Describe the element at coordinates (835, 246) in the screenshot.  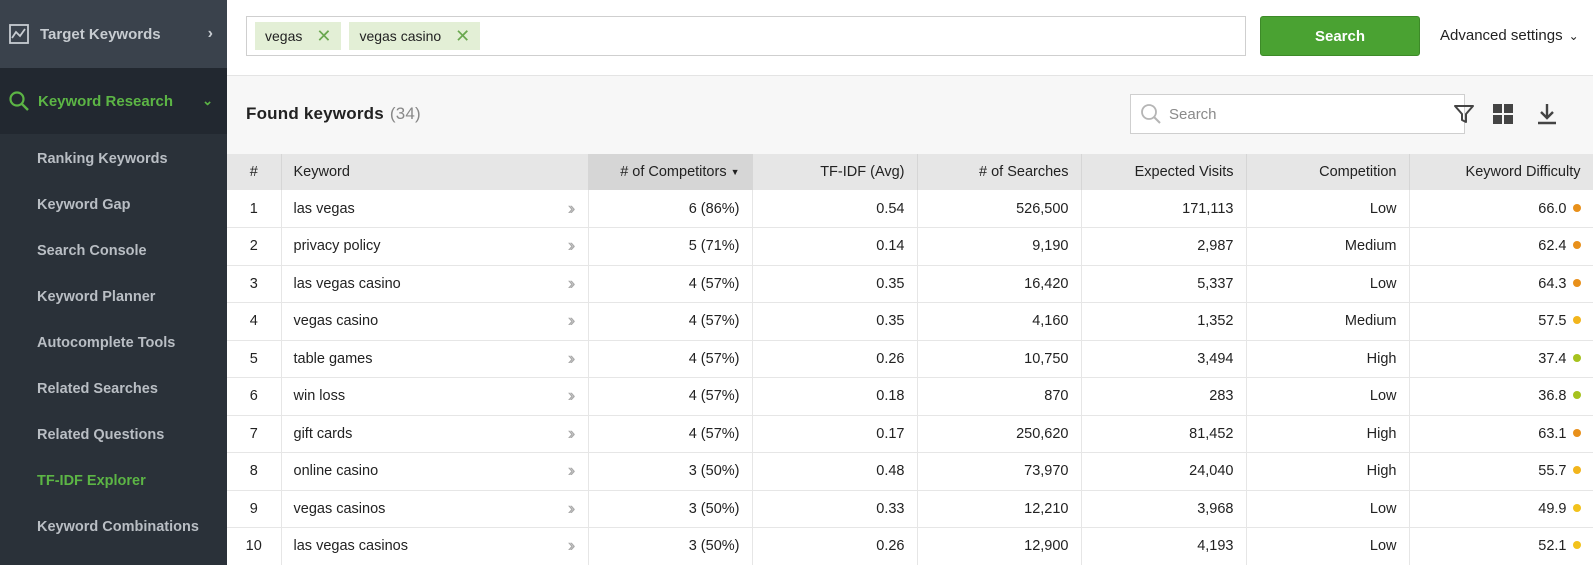
I see `tfidf-cell: 0.14` at that location.